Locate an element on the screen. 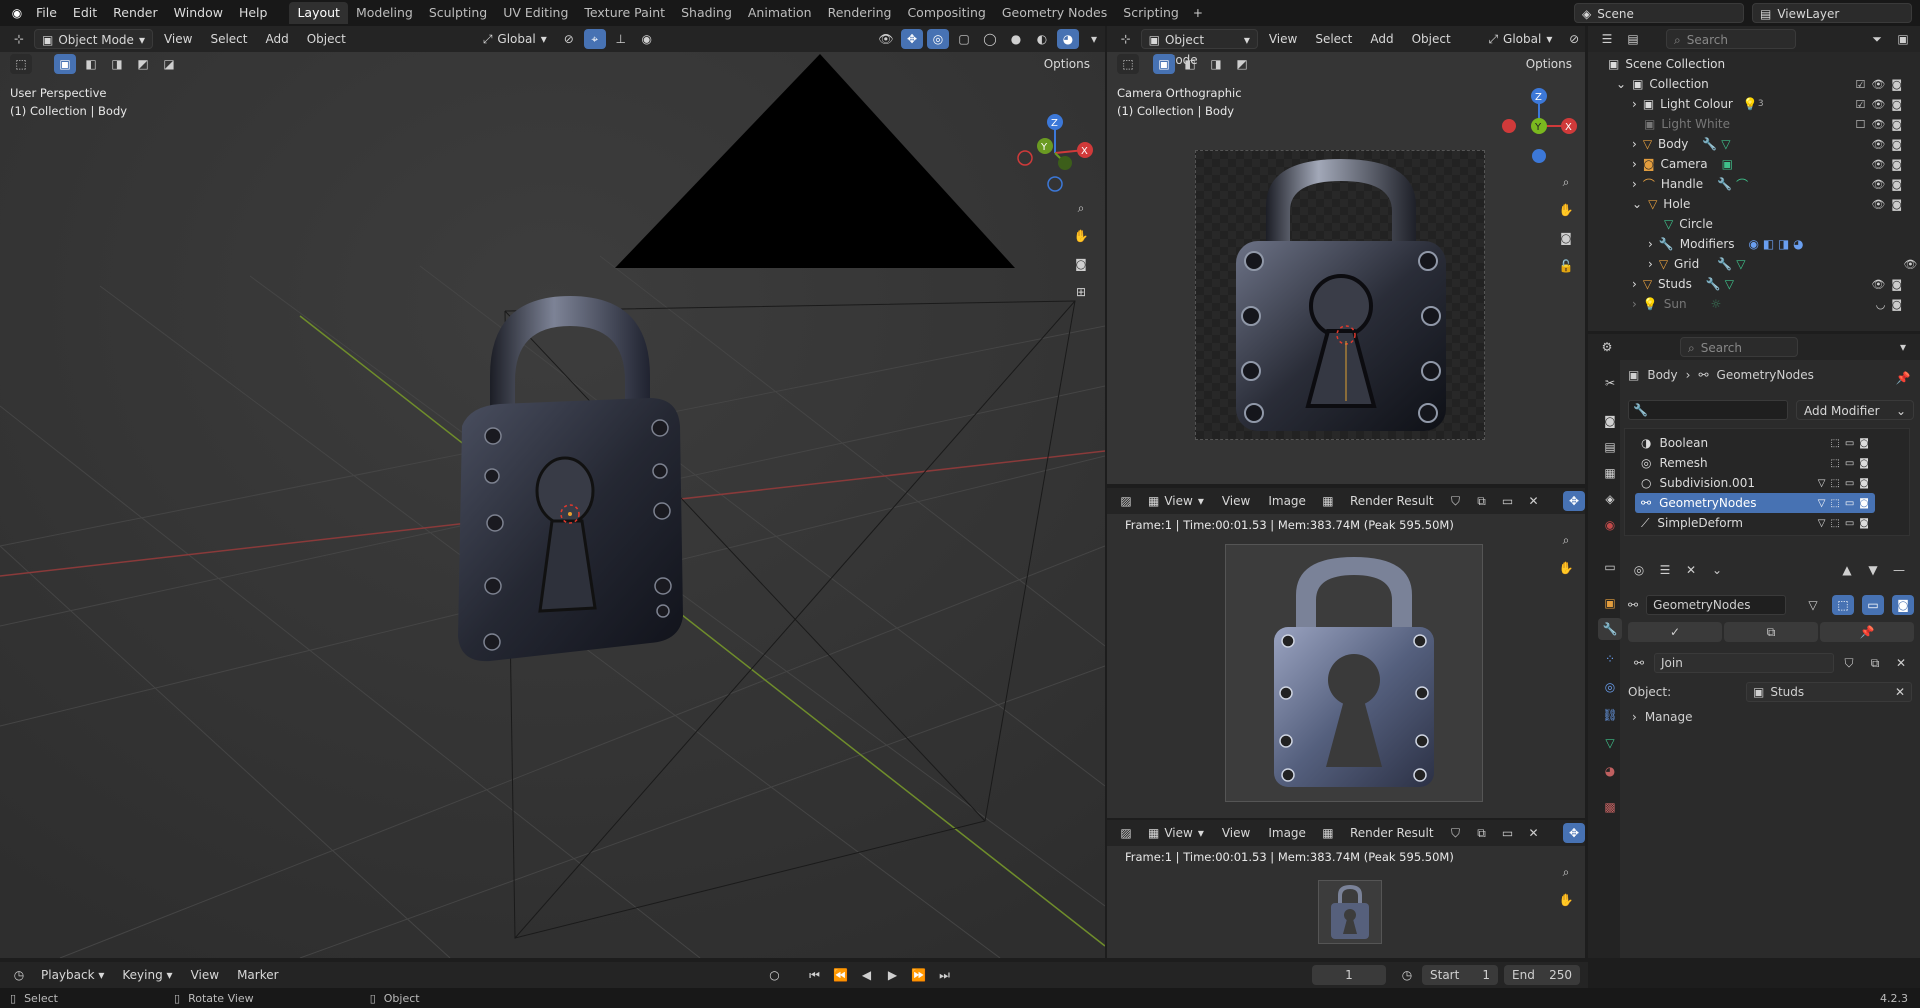 This screenshot has width=1920, height=1008. zoom-icon: ⌕ is located at coordinates (1081, 208).